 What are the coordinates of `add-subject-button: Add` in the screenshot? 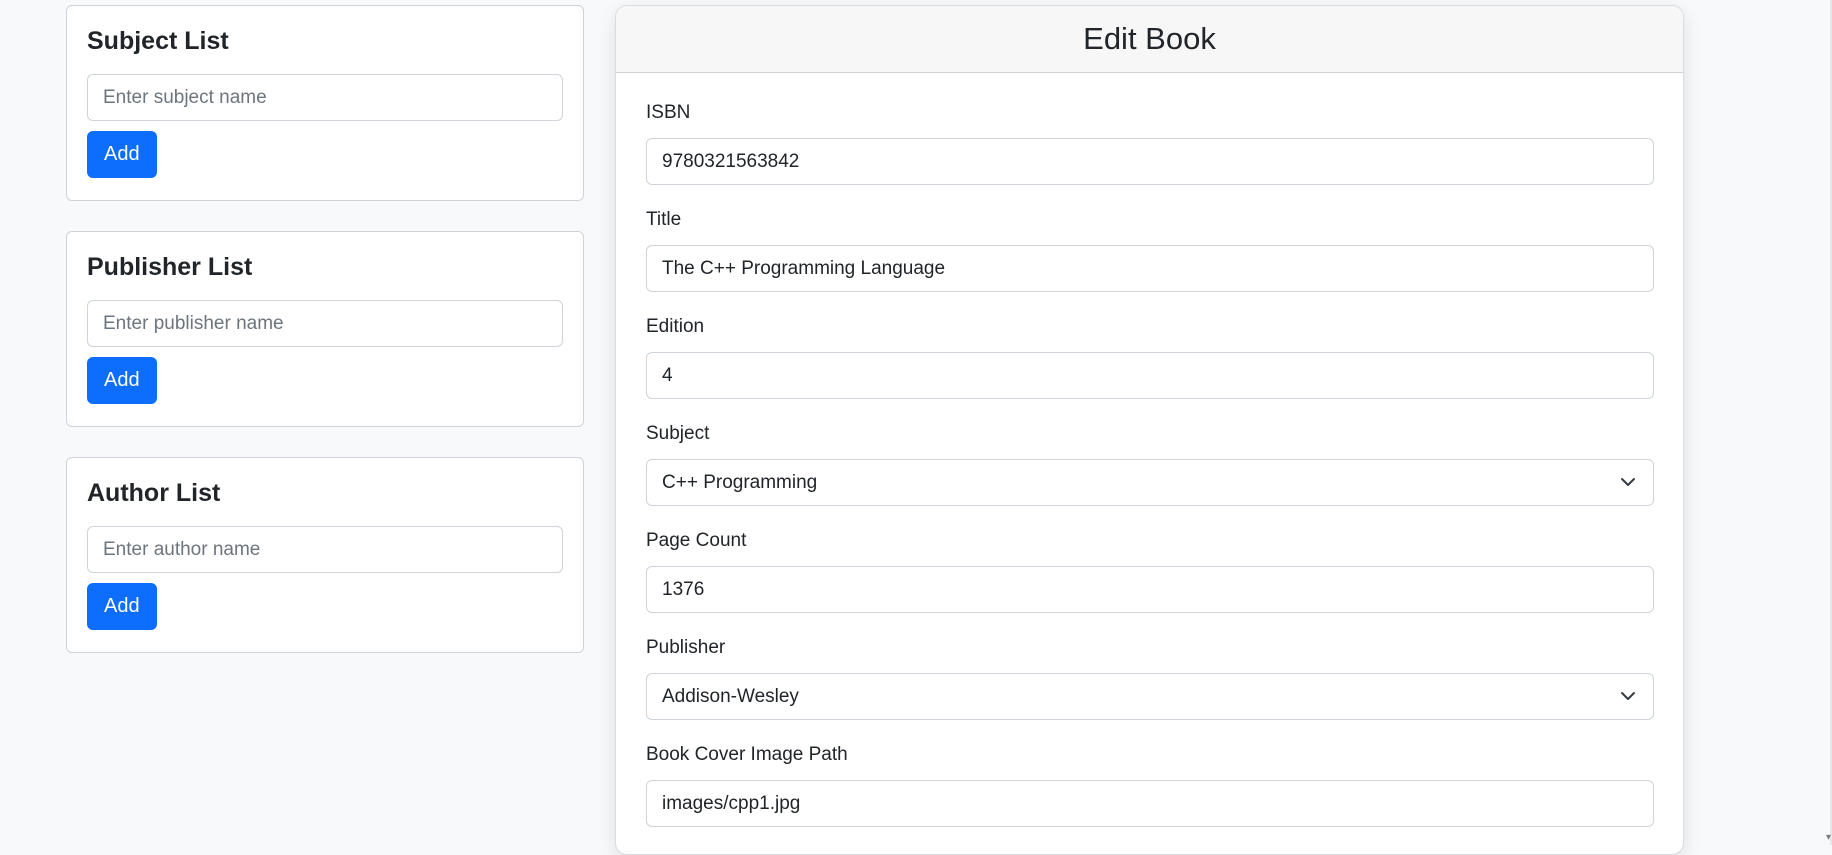 It's located at (122, 154).